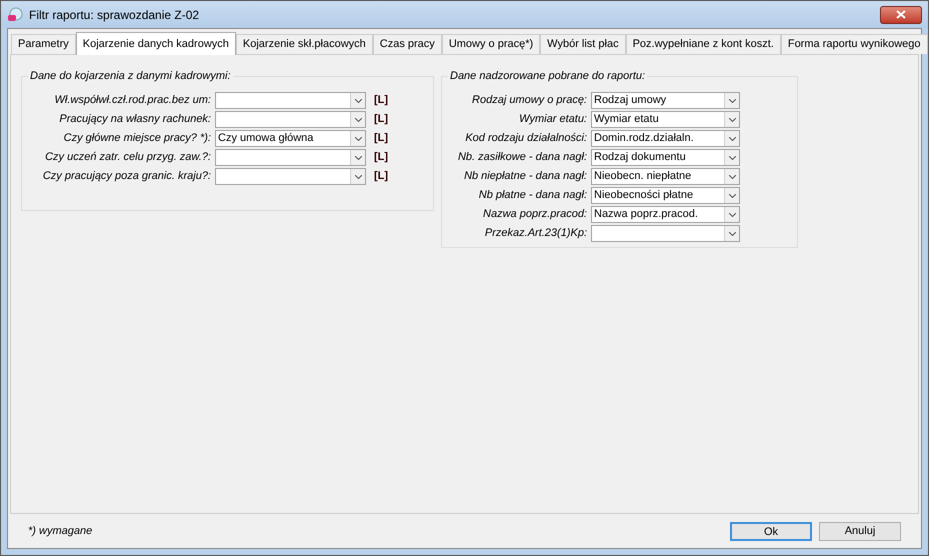 This screenshot has width=929, height=556. I want to click on dialog-button: Ok, so click(771, 531).